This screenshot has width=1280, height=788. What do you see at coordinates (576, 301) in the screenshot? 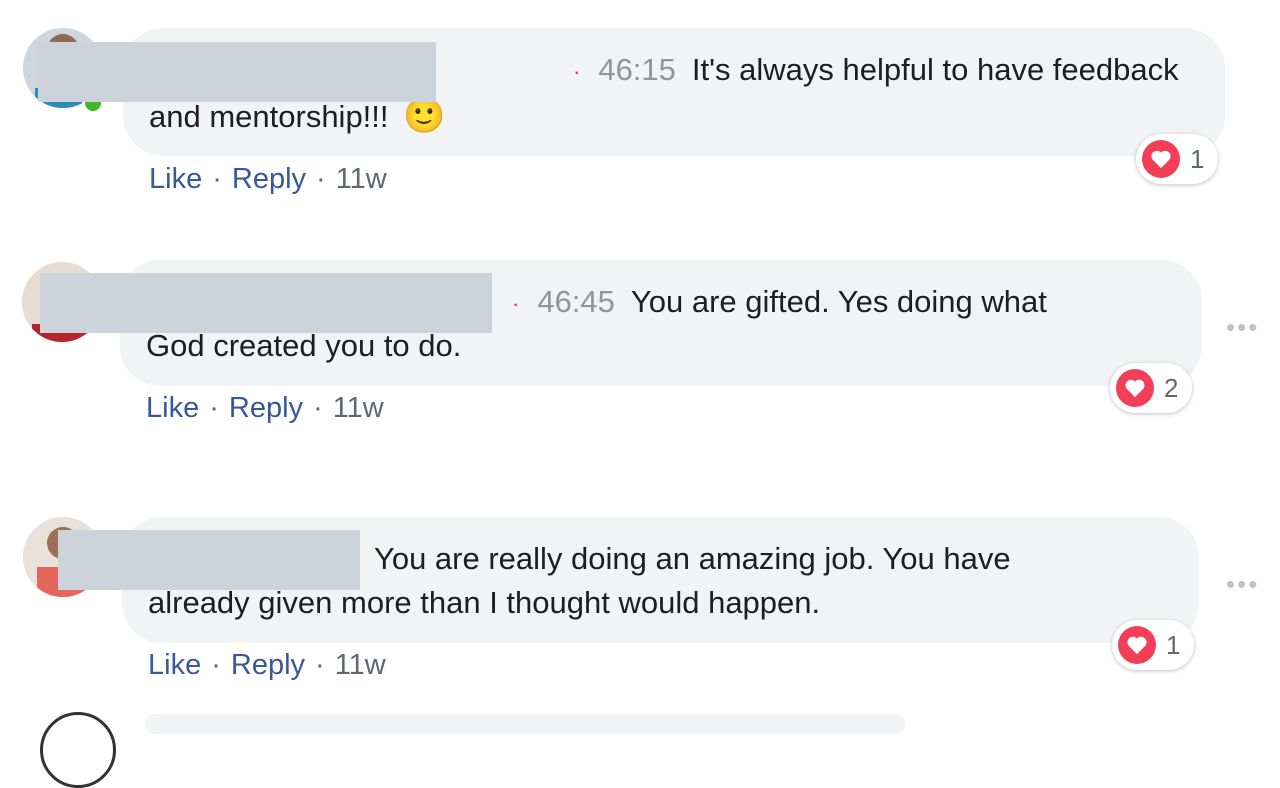
I see `video-timestamp: 46:45` at bounding box center [576, 301].